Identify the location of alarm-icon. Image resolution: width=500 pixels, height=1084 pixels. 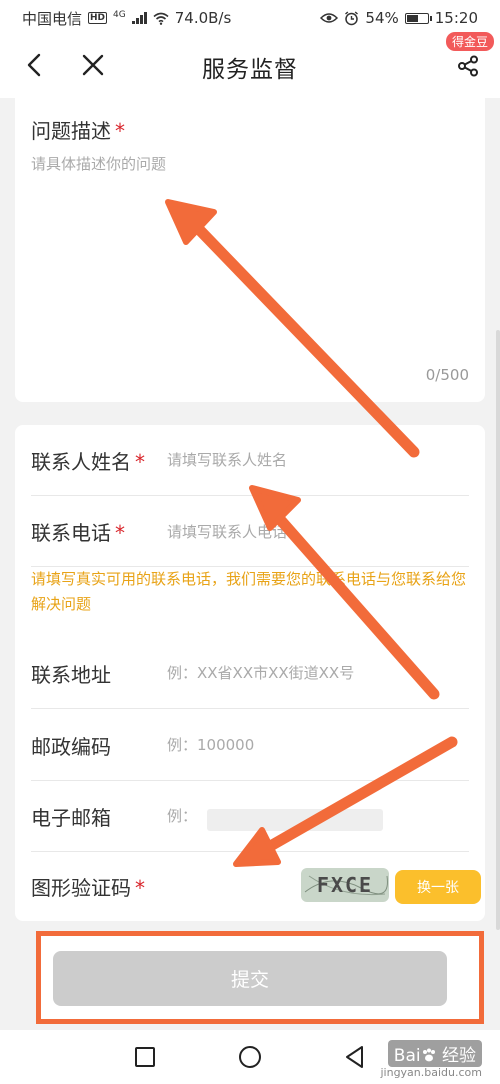
(352, 17).